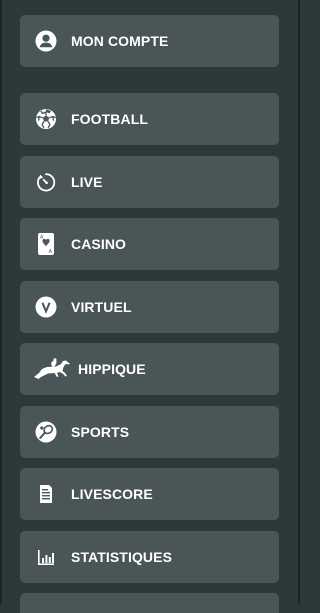 Image resolution: width=320 pixels, height=613 pixels. What do you see at coordinates (46, 119) in the screenshot?
I see `soccer-ball-icon` at bounding box center [46, 119].